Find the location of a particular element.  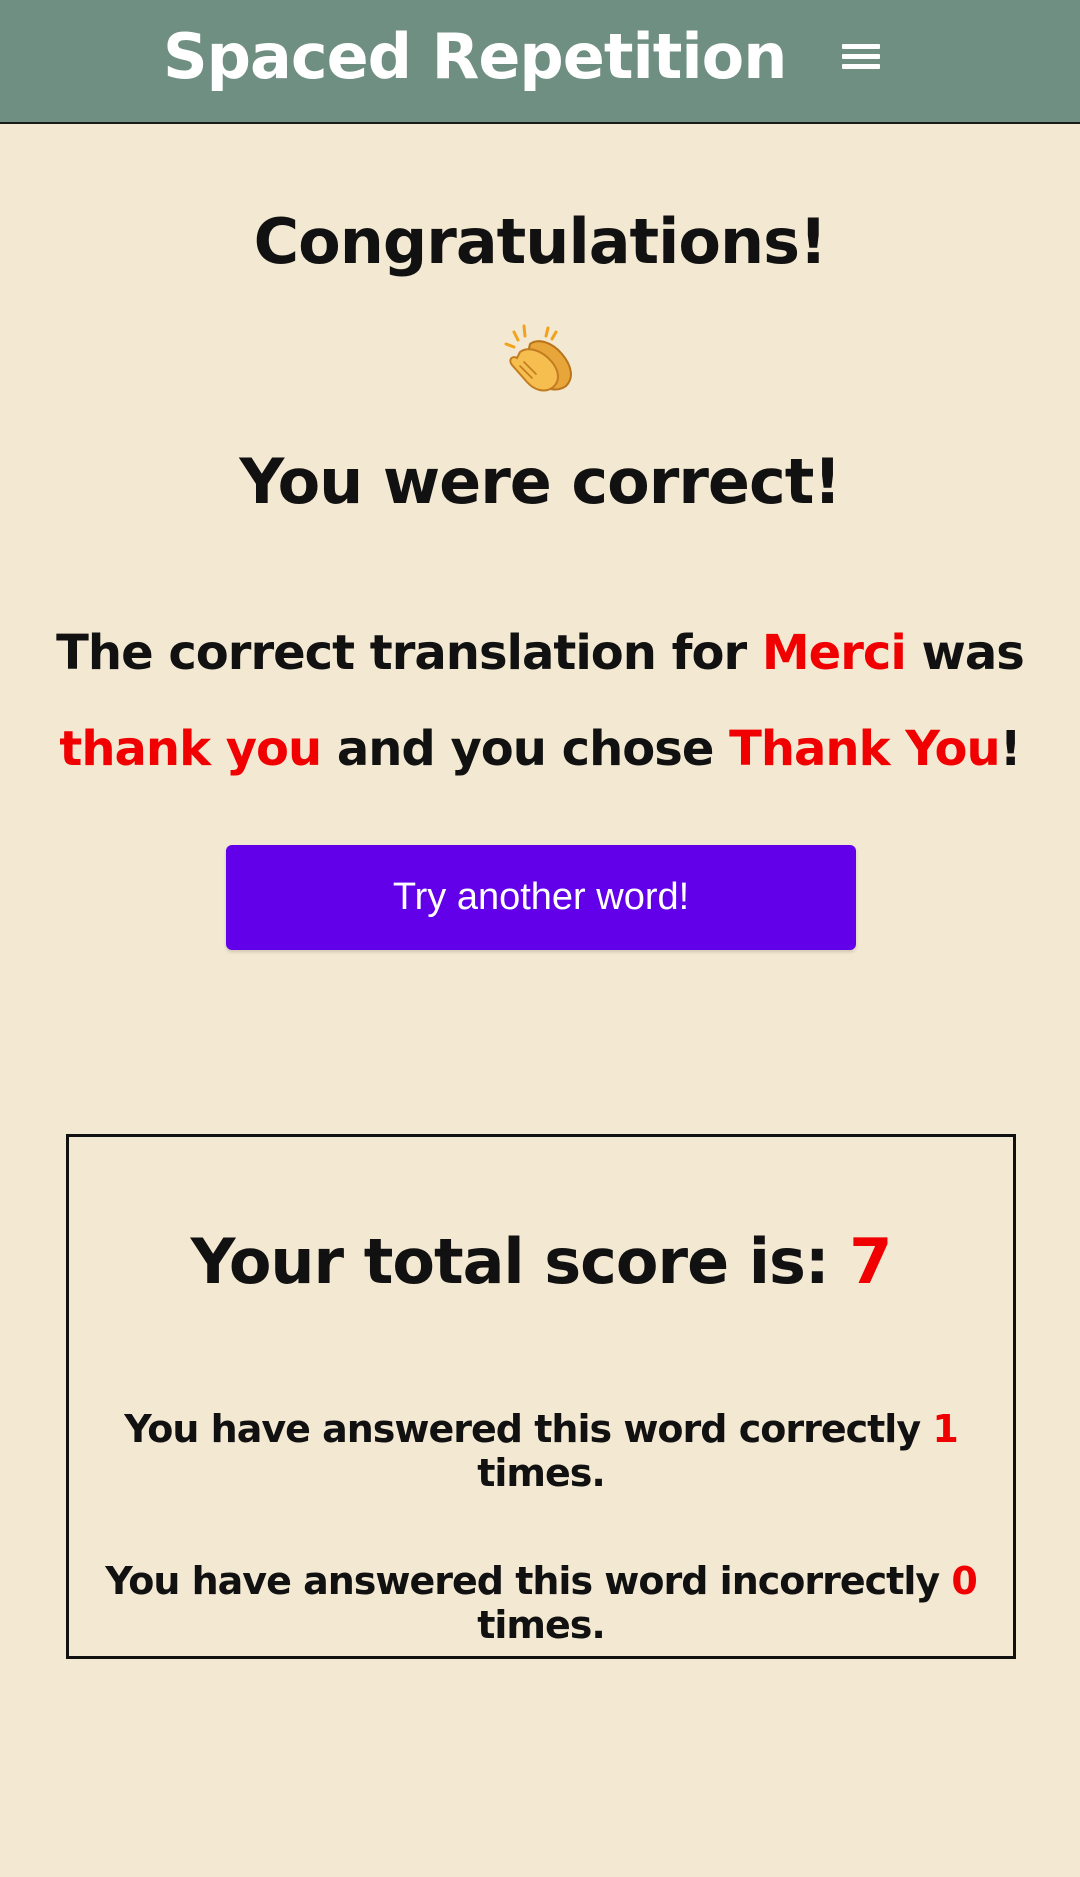

app-title: Spaced Repetition is located at coordinates (475, 56).